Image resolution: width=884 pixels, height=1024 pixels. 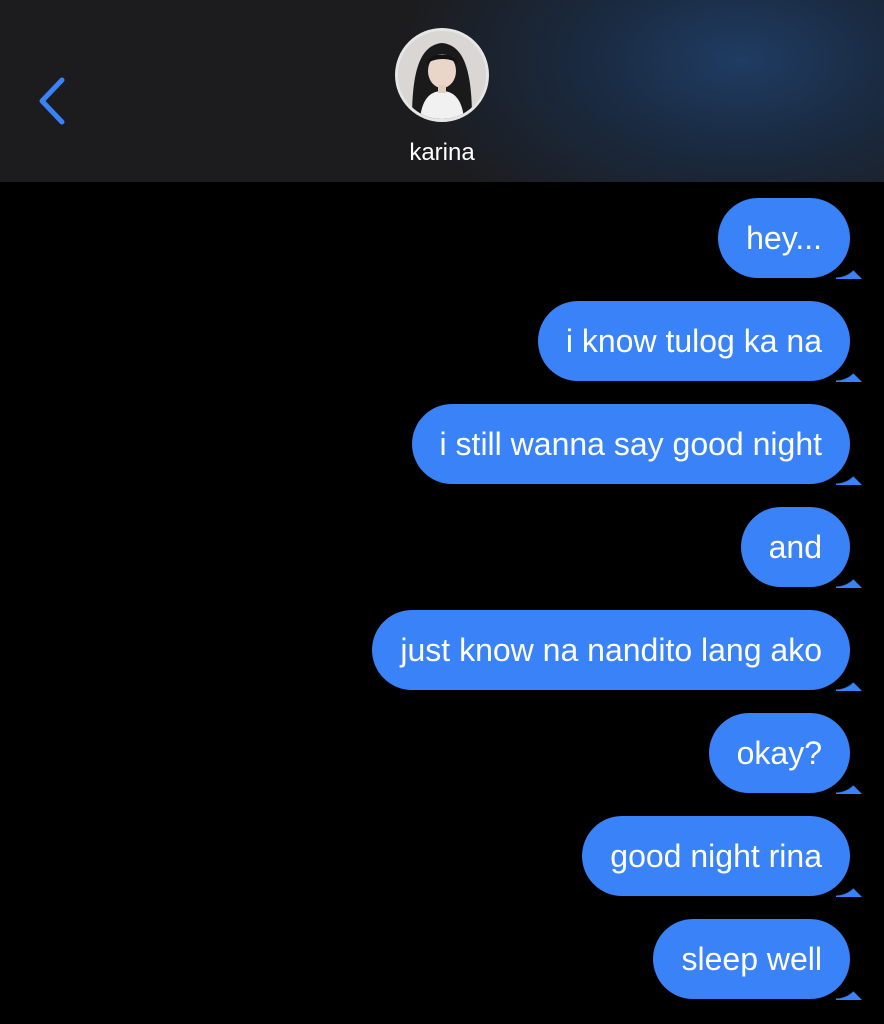 I want to click on message-bubble-outgoing: good night rina, so click(x=716, y=856).